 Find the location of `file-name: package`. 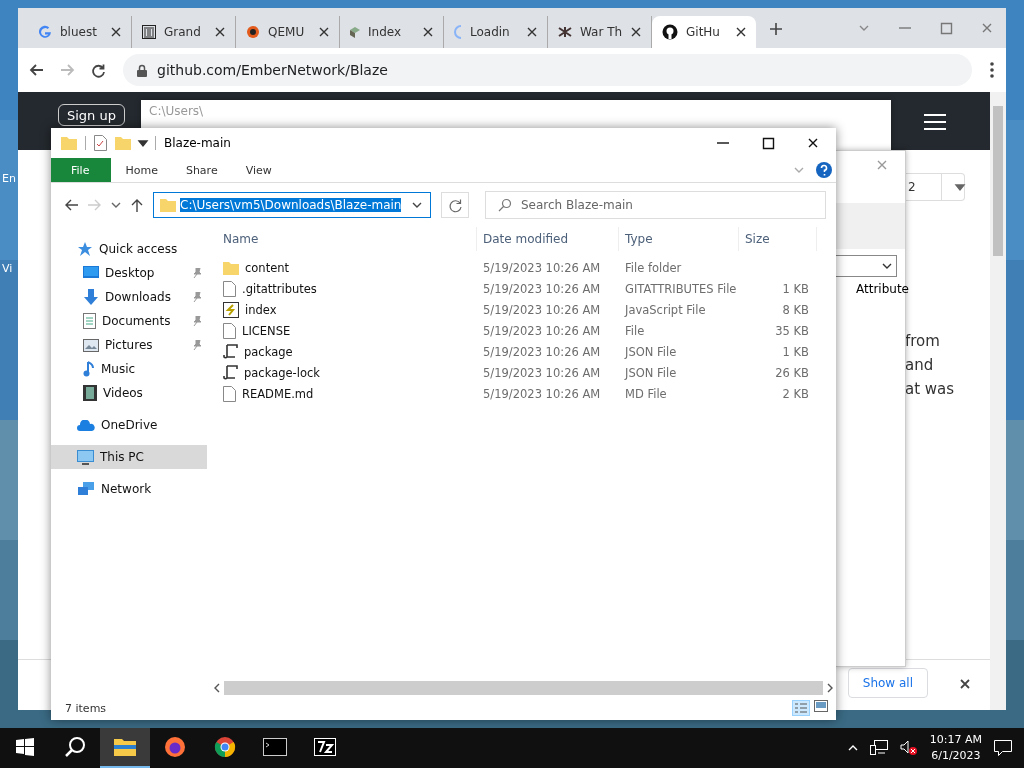

file-name: package is located at coordinates (346, 351).